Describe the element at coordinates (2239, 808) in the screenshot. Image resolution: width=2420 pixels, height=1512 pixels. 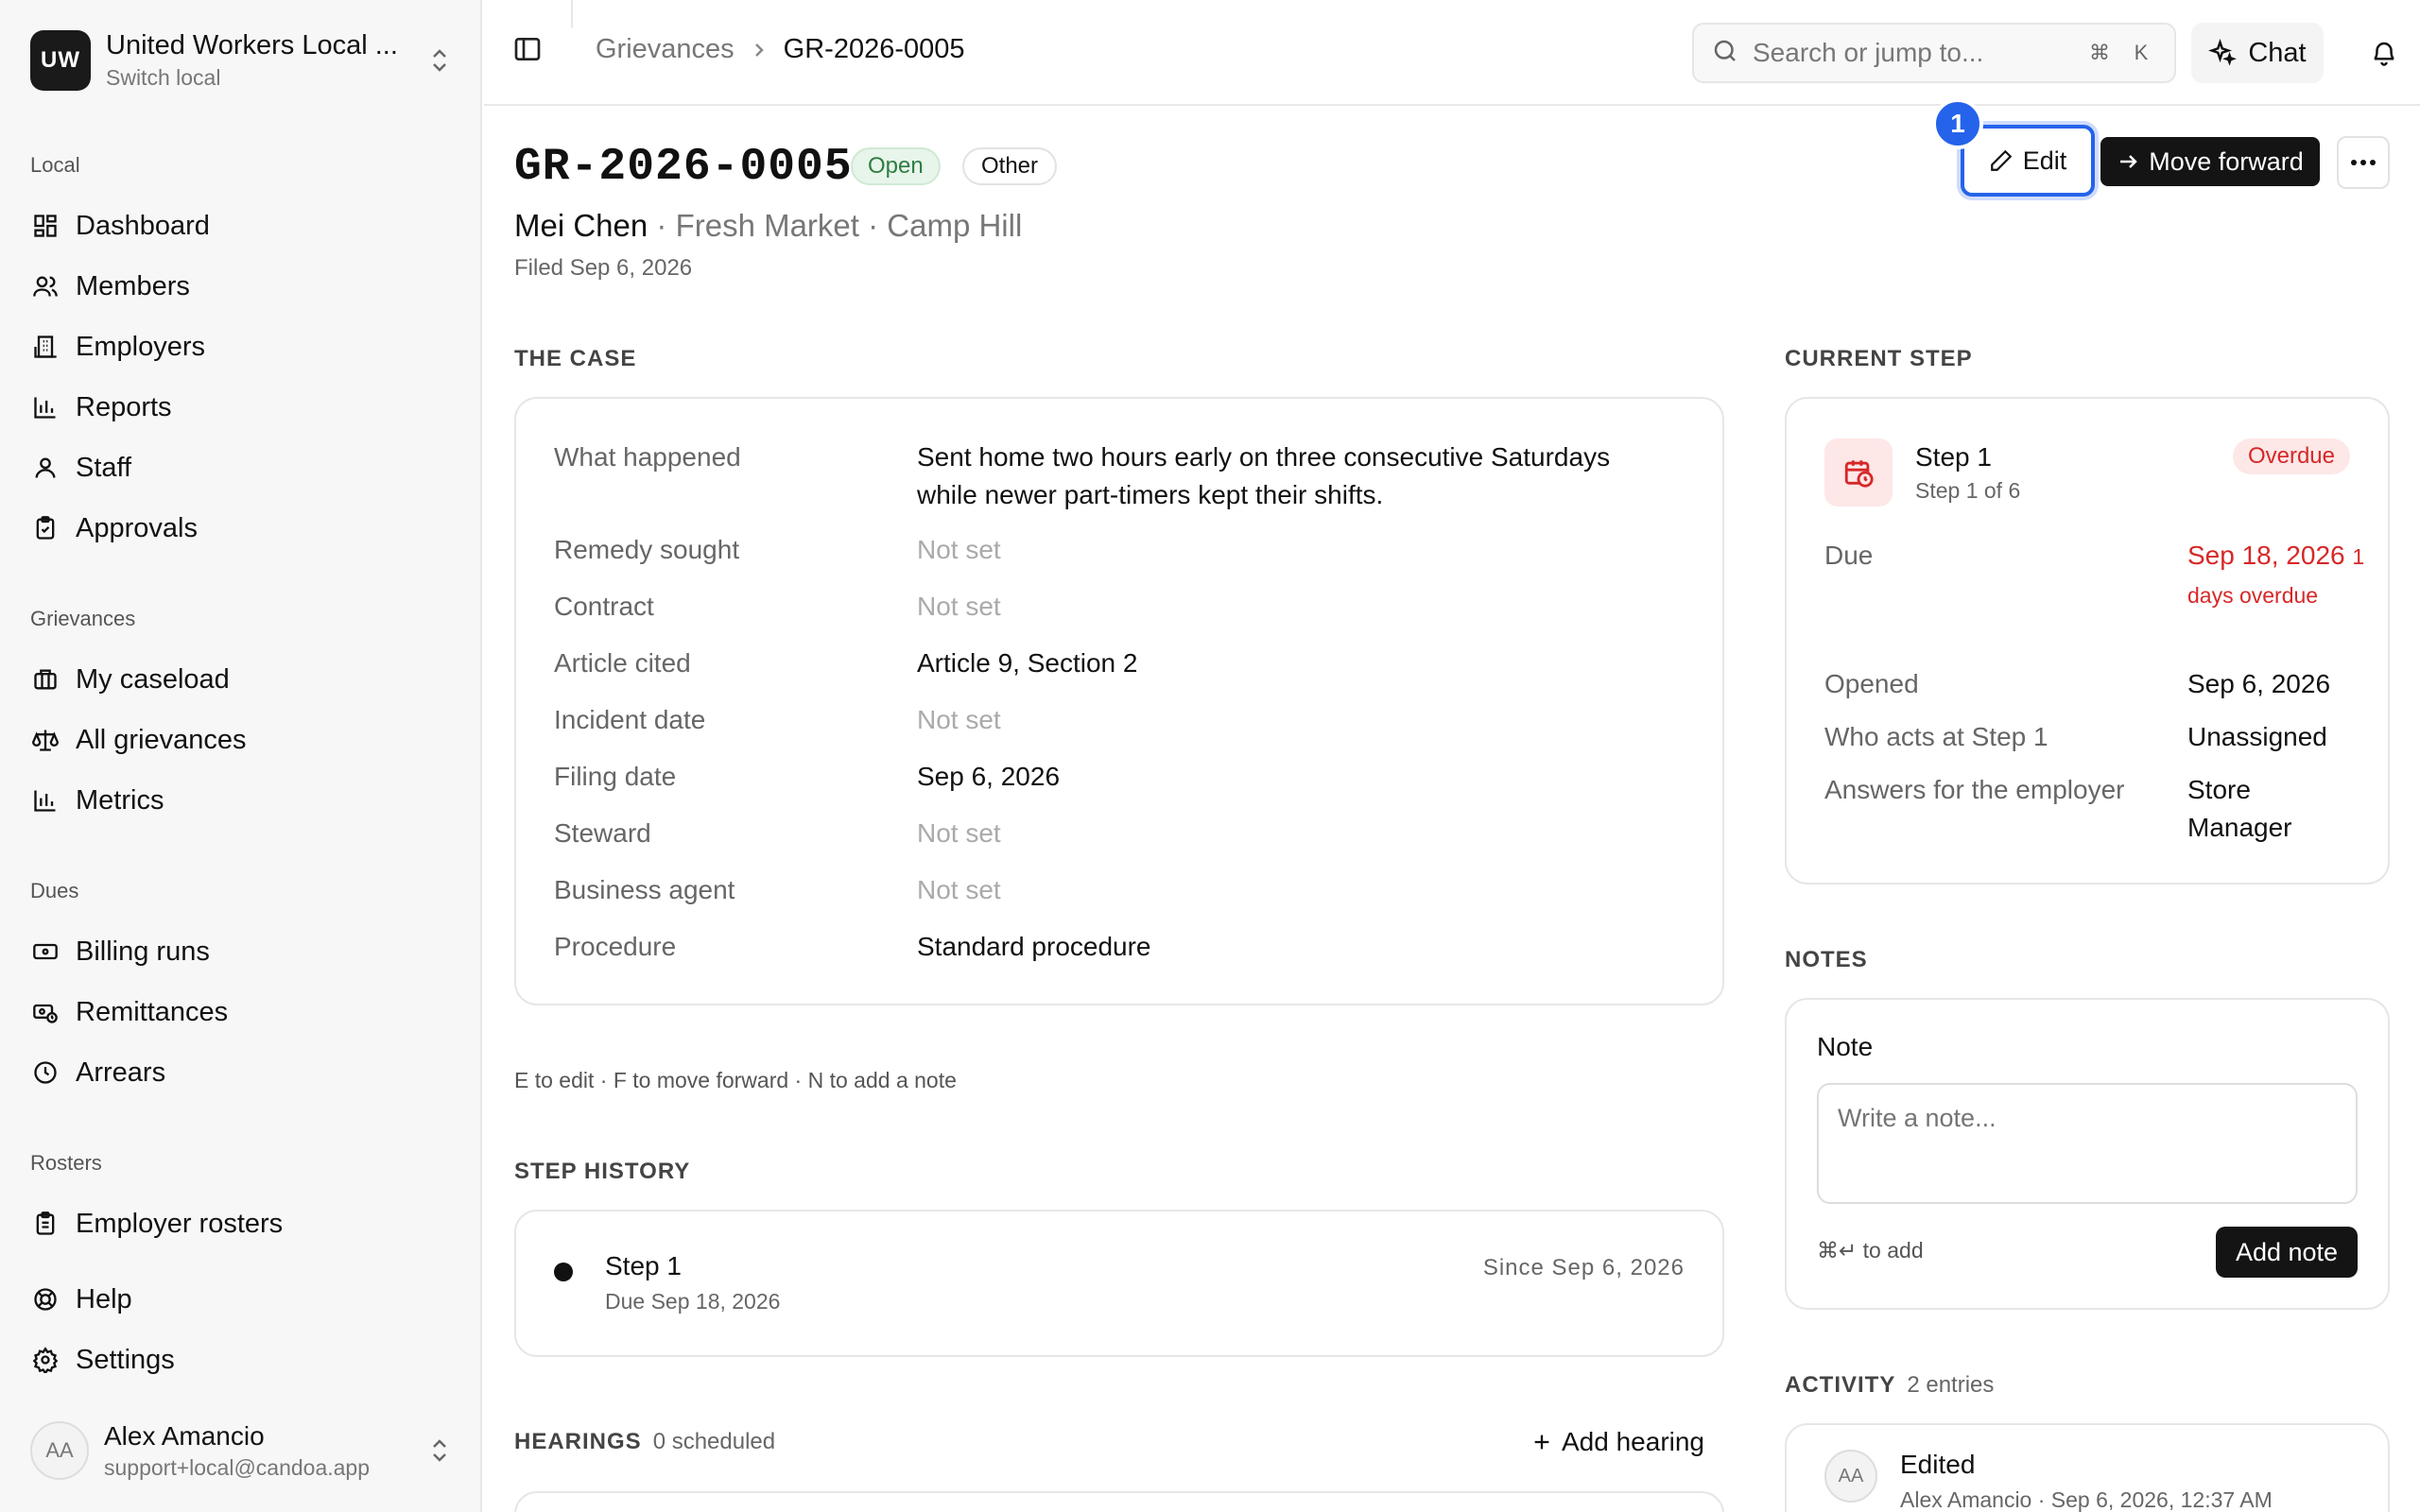
I see `value-answers-for-employer: Store Manager` at that location.